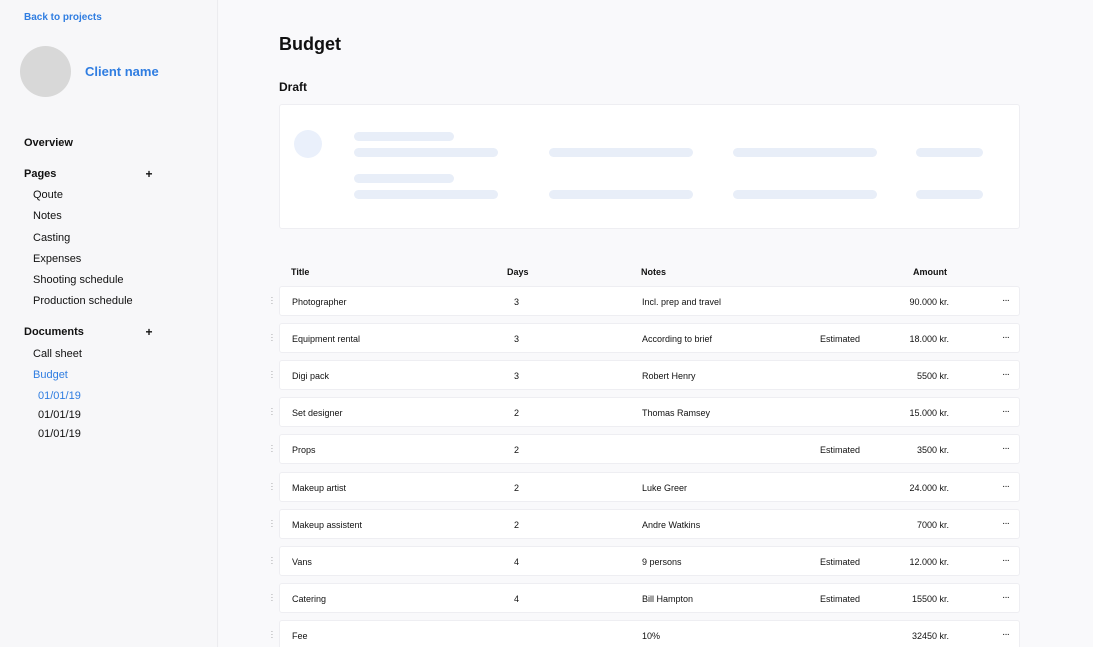  What do you see at coordinates (149, 174) in the screenshot?
I see `add-page-button: +` at bounding box center [149, 174].